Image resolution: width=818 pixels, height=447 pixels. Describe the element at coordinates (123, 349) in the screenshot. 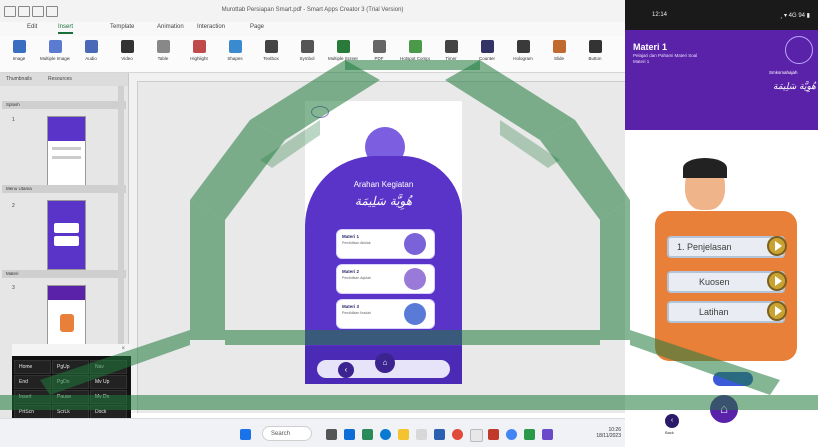

I see `close-icon: ×` at that location.